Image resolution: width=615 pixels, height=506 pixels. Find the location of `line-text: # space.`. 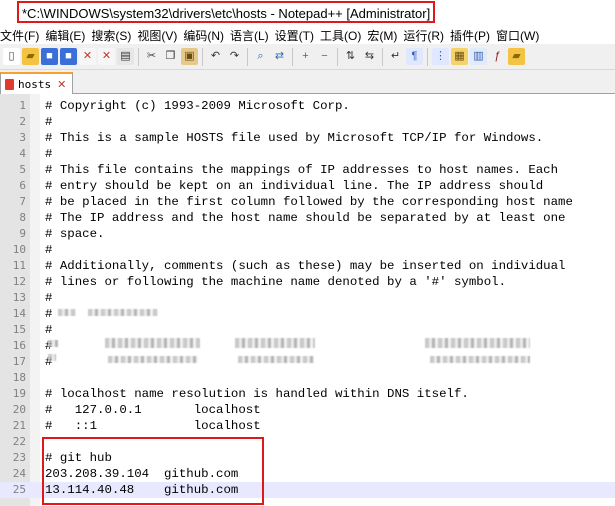

line-text: # space. is located at coordinates (75, 234).